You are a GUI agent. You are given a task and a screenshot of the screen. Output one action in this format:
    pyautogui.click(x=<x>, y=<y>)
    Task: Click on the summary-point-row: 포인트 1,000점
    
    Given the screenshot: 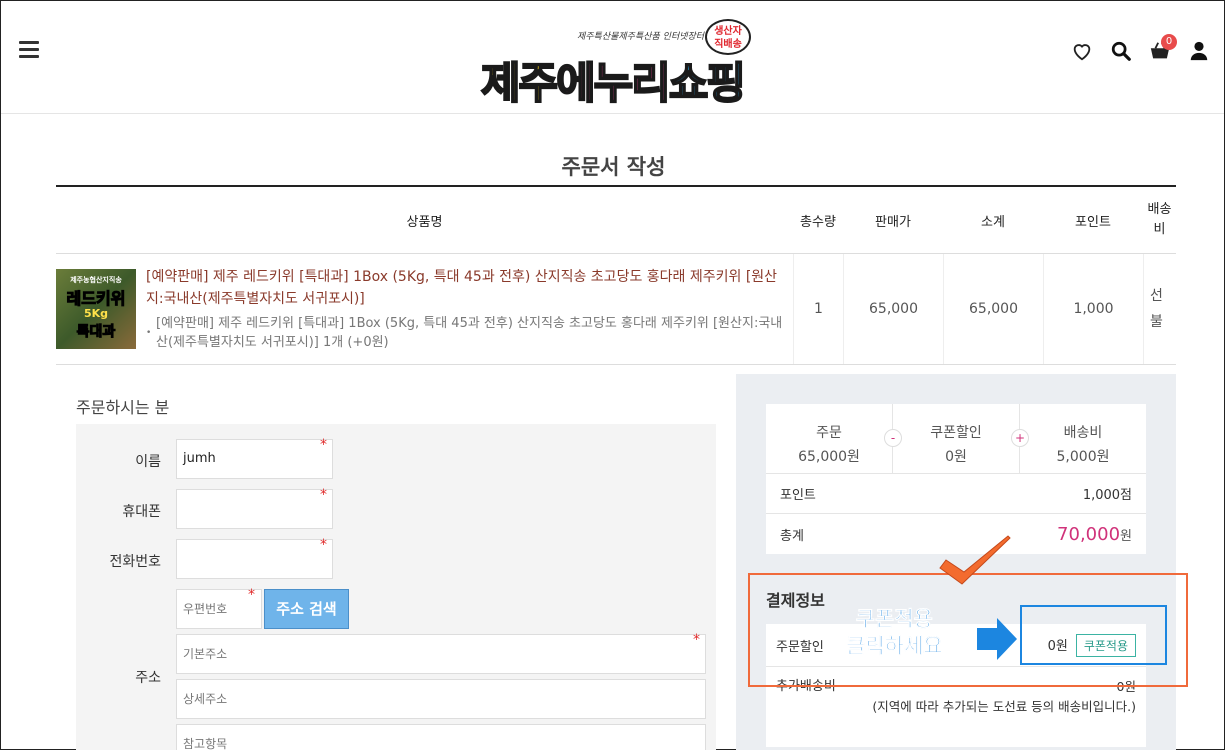 What is the action you would take?
    pyautogui.click(x=956, y=494)
    